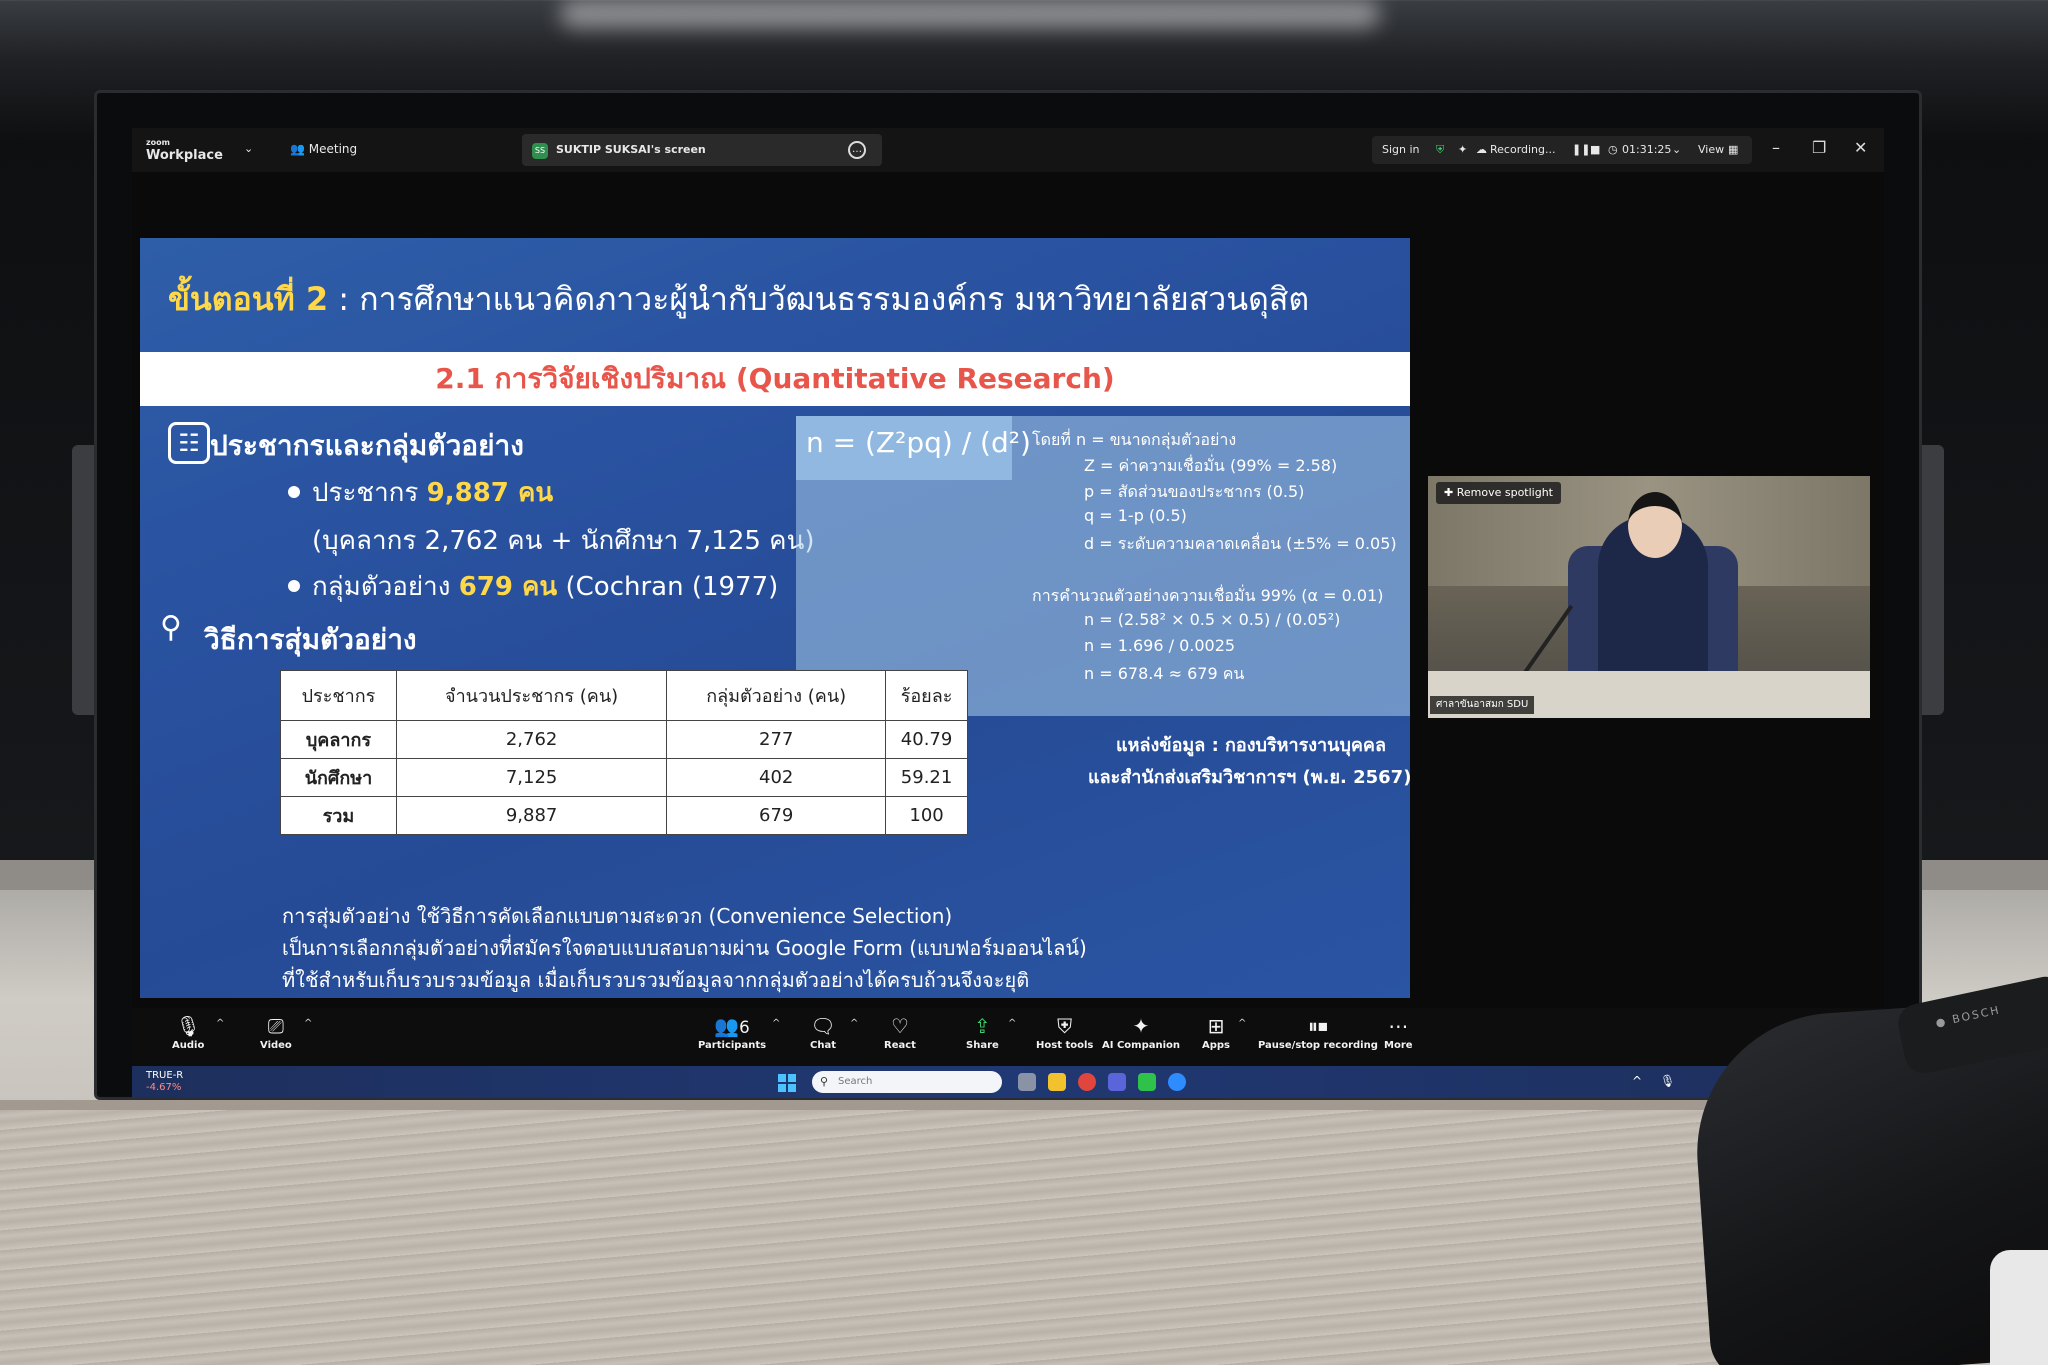 Image resolution: width=2048 pixels, height=1365 pixels. Describe the element at coordinates (1711, 149) in the screenshot. I see `view-button: View` at that location.